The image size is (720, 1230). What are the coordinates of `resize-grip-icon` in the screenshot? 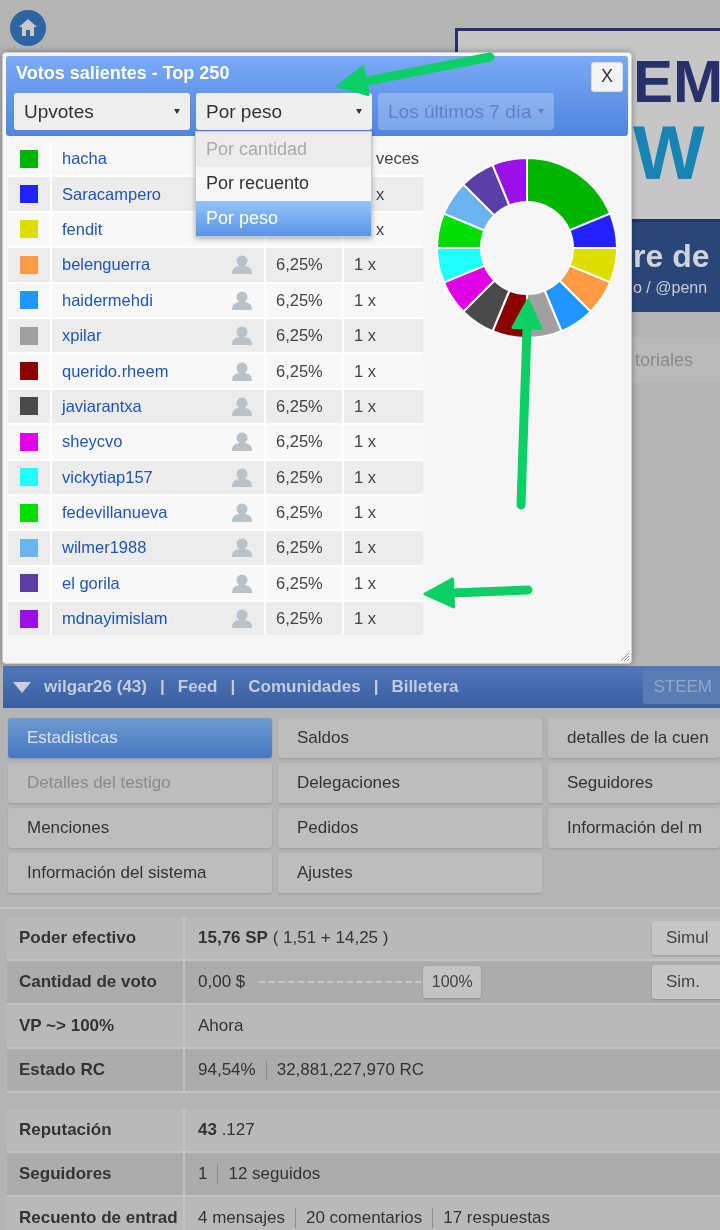 It's located at (624, 656).